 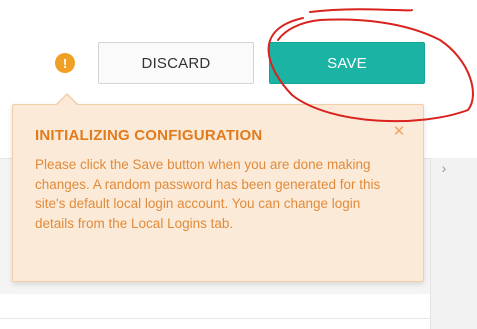 What do you see at coordinates (149, 135) in the screenshot?
I see `popover-title: INITIALIZING CONFIGURATION` at bounding box center [149, 135].